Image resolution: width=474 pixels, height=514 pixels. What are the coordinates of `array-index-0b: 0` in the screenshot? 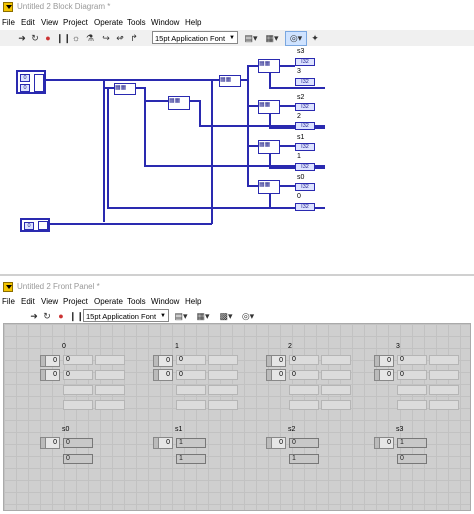 It's located at (50, 375).